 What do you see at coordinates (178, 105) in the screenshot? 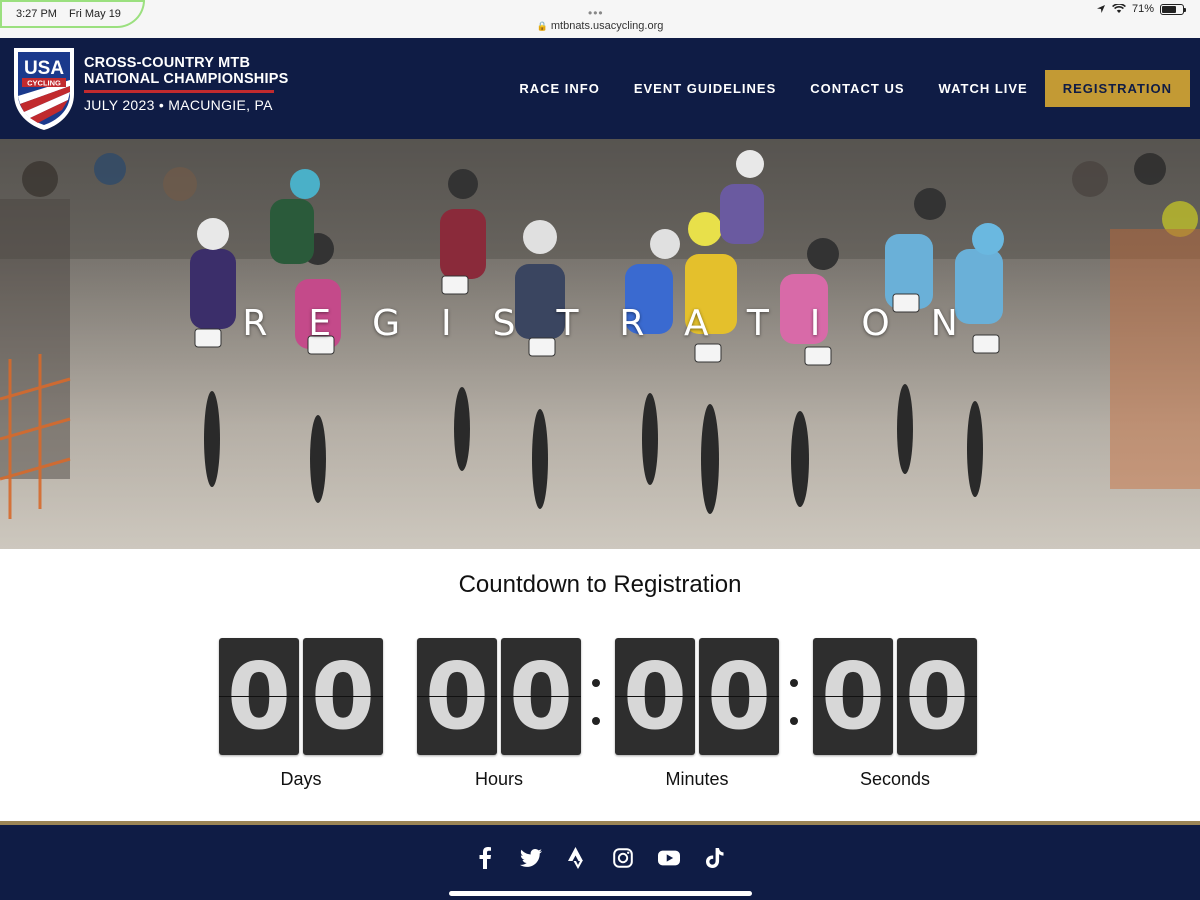
I see `brand-date: JULY 2023 • MACUNGIE, PA` at bounding box center [178, 105].